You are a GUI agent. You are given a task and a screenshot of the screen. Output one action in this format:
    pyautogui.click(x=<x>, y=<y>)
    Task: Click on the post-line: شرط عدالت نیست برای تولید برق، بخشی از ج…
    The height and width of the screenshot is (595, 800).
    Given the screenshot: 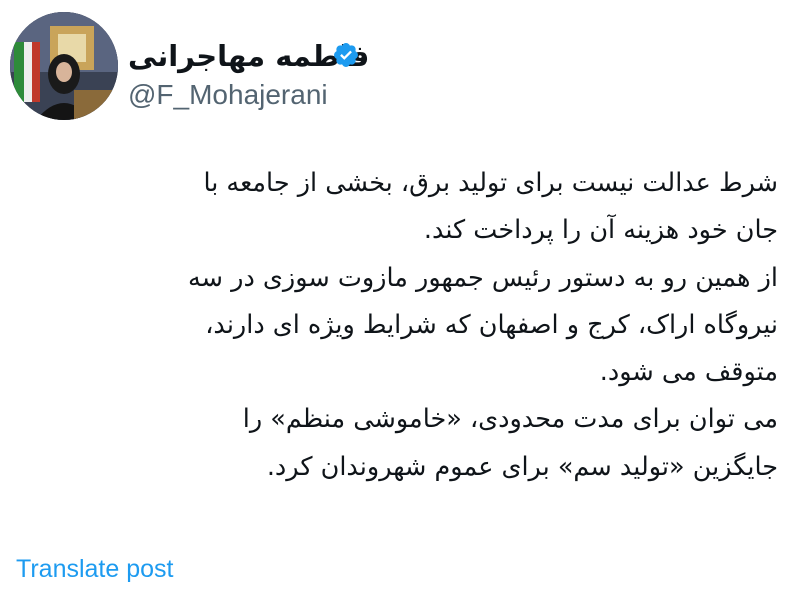 What is the action you would take?
    pyautogui.click(x=490, y=183)
    